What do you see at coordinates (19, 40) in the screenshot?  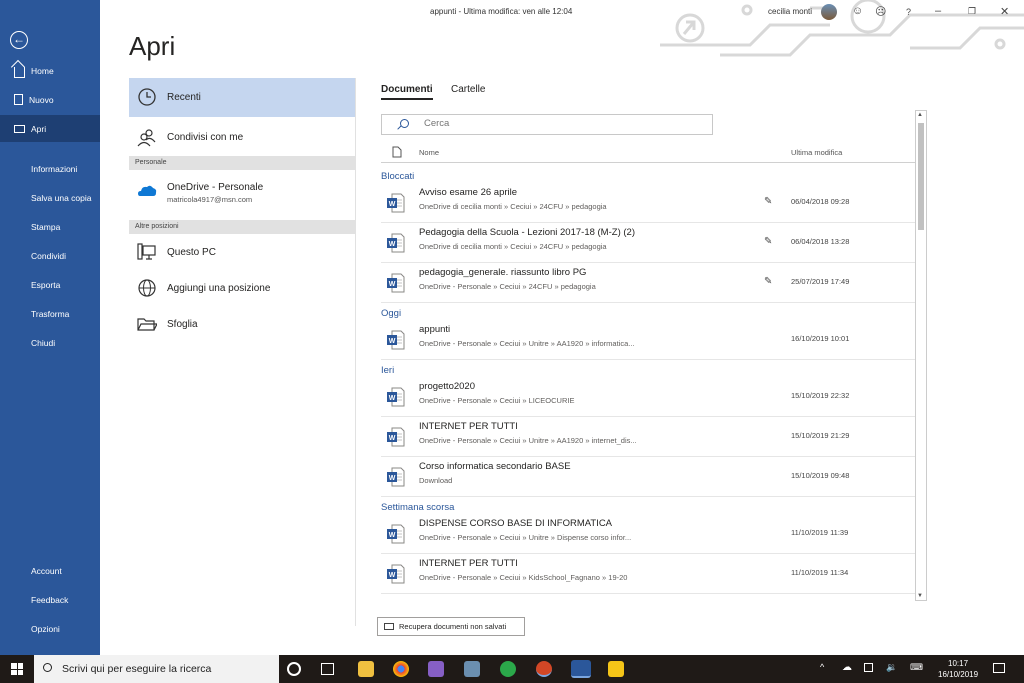 I see `back-arrow-icon: ←` at bounding box center [19, 40].